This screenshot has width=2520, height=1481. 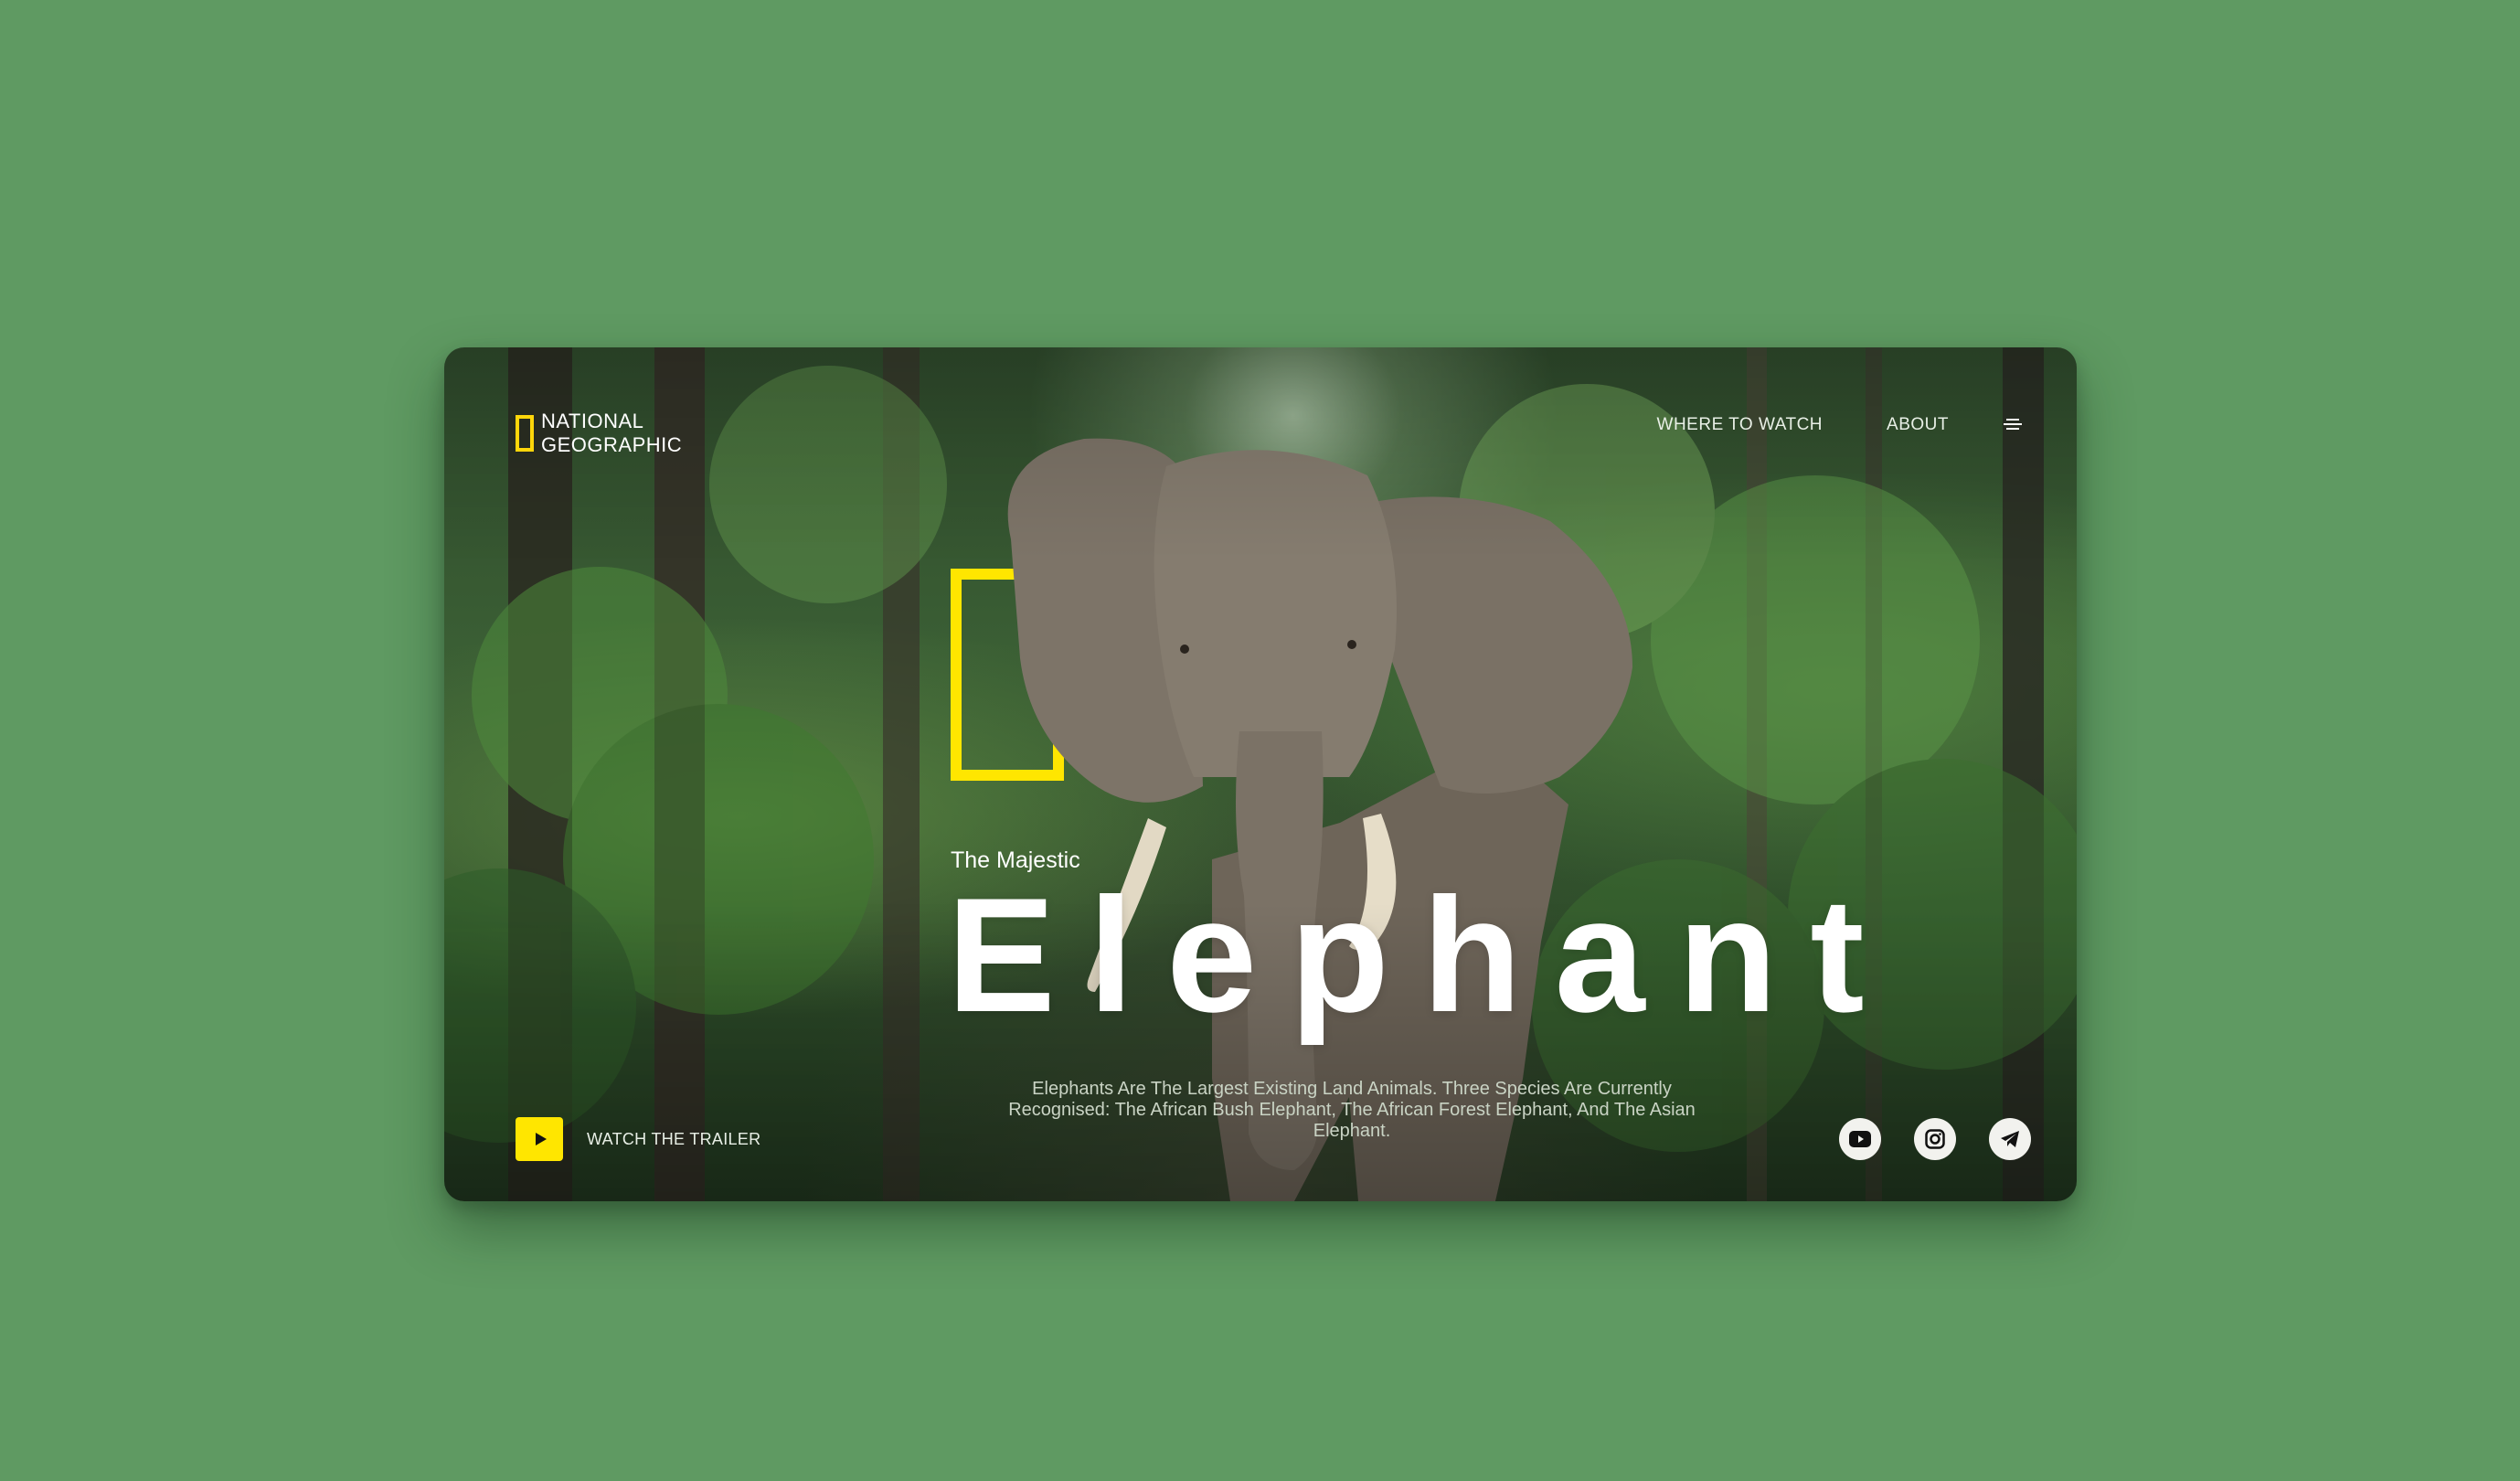 I want to click on youtube-icon, so click(x=1860, y=1139).